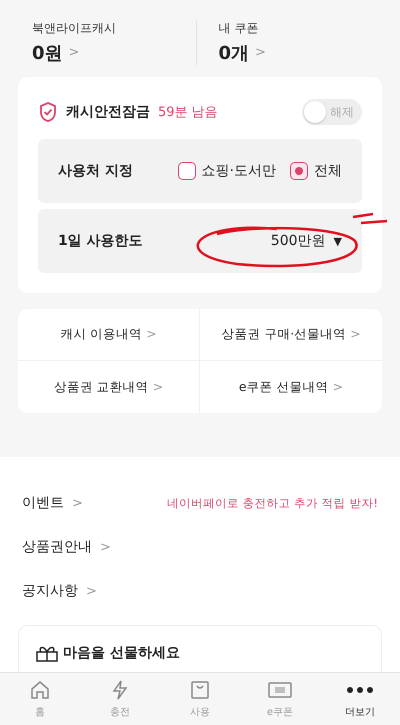 This screenshot has height=725, width=400. I want to click on summary-value: 0개, so click(234, 52).